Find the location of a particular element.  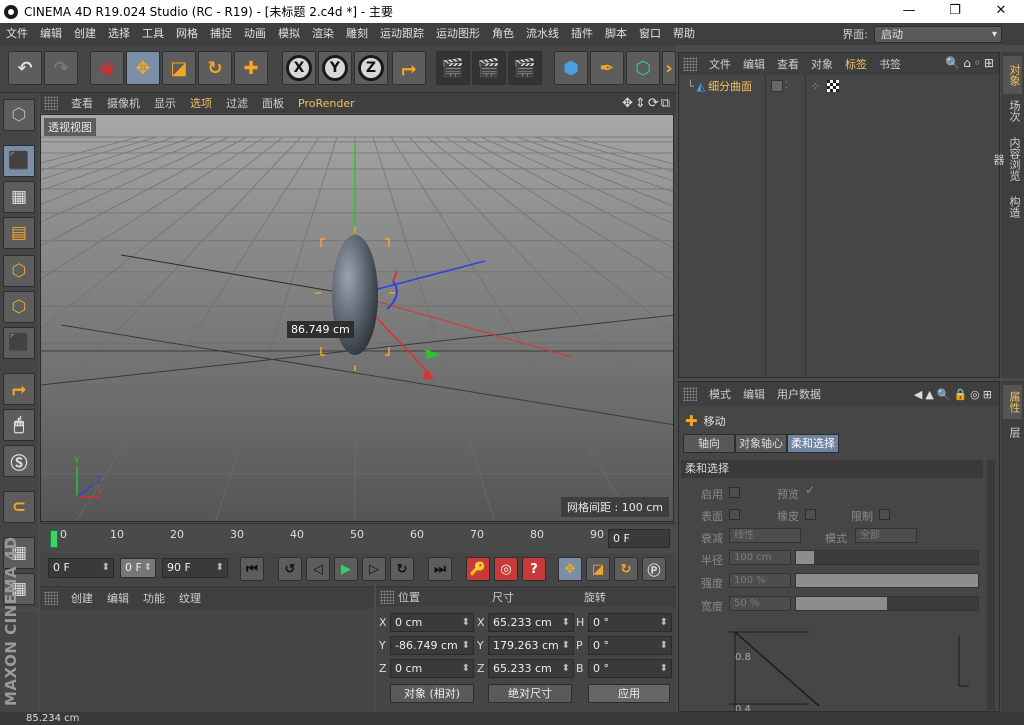

material-menu-function: 功能 is located at coordinates (154, 598).